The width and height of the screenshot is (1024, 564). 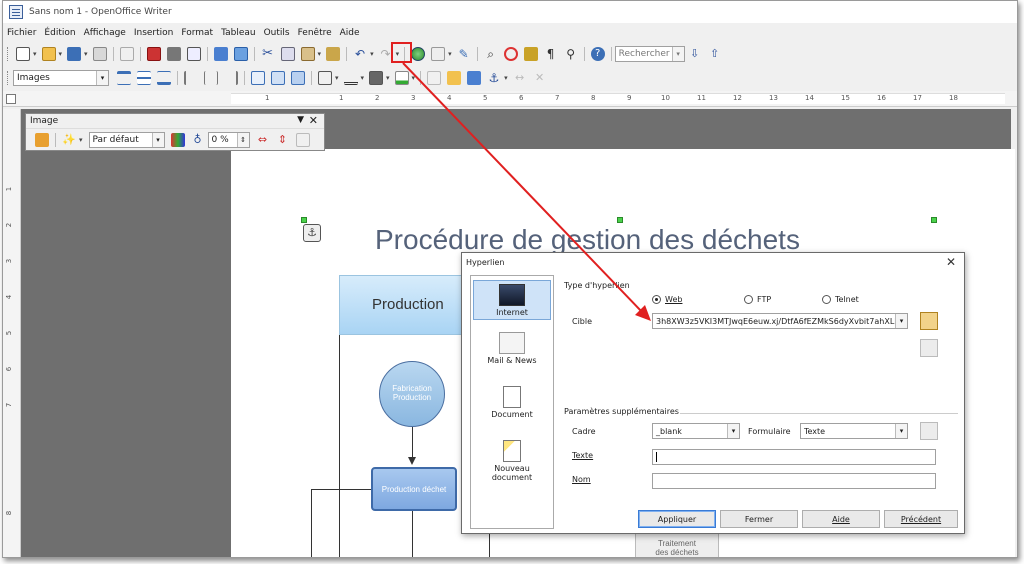 I want to click on annotation-arrow-line, so click(x=523, y=188).